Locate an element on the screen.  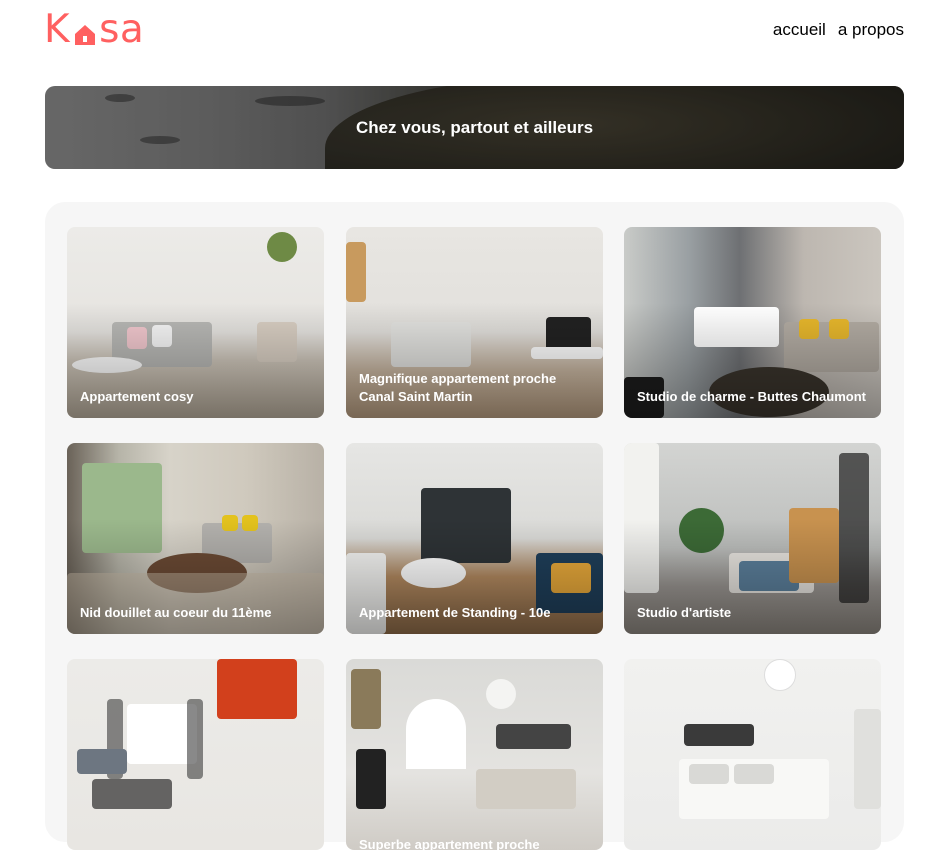
listing-title: Studio d'artiste is located at coordinates (684, 612).